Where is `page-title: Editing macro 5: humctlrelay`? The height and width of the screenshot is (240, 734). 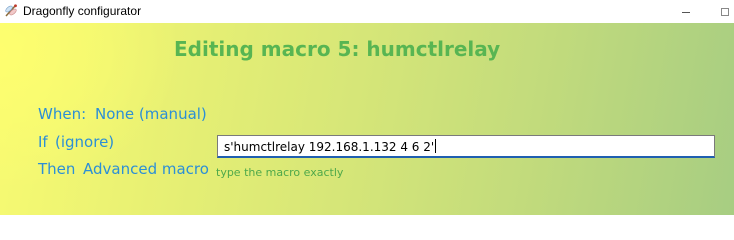
page-title: Editing macro 5: humctlrelay is located at coordinates (337, 49).